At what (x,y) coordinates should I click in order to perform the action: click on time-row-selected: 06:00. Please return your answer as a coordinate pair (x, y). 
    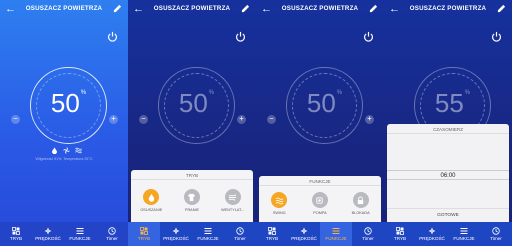
    Looking at the image, I should click on (448, 175).